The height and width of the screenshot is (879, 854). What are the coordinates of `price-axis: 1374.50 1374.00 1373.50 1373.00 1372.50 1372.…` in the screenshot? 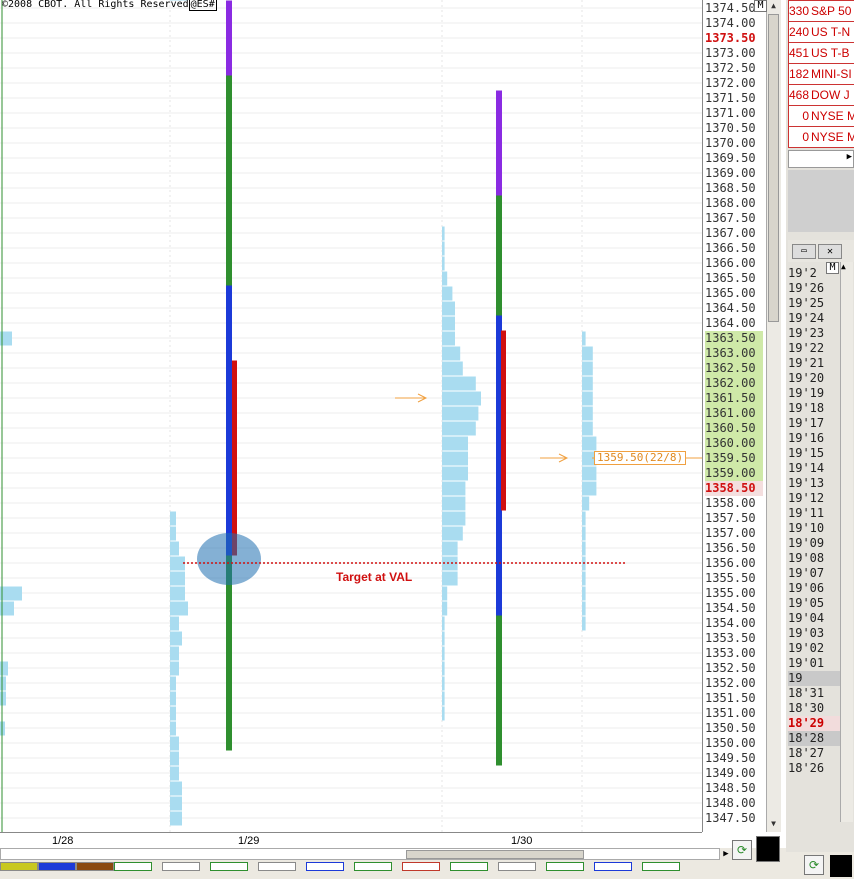 It's located at (734, 416).